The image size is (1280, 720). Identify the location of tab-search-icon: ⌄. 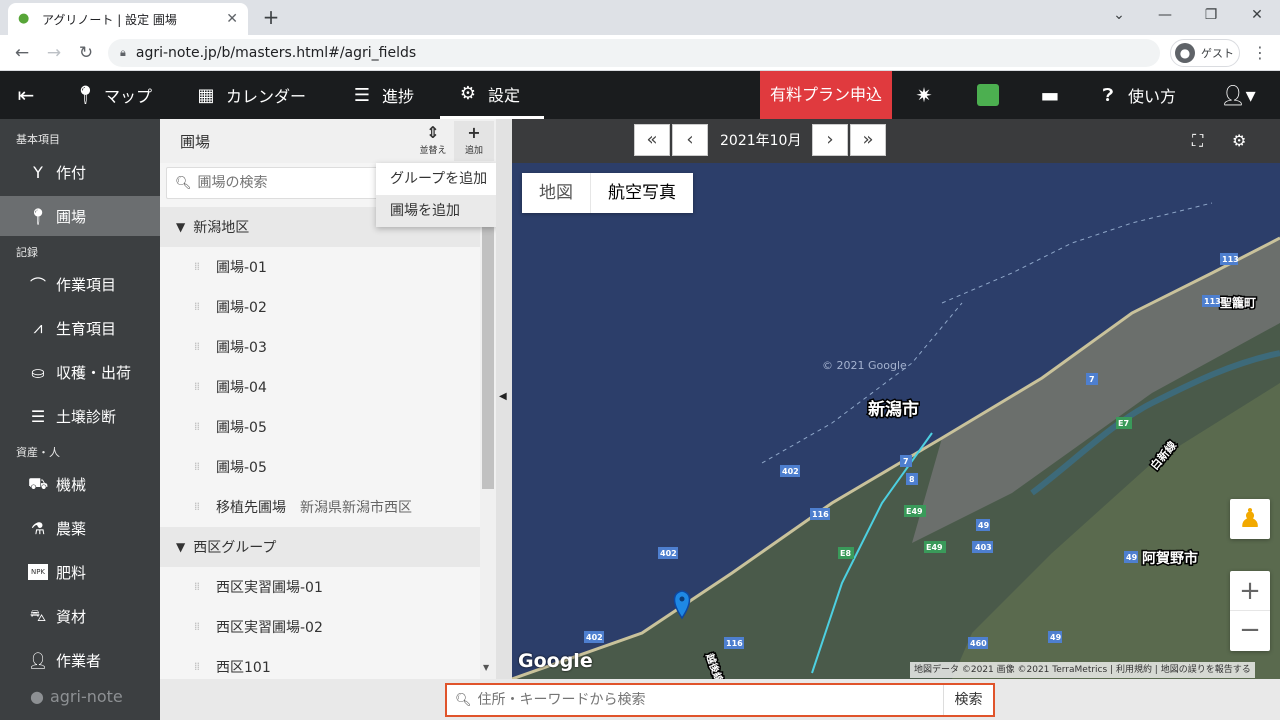
(1119, 16).